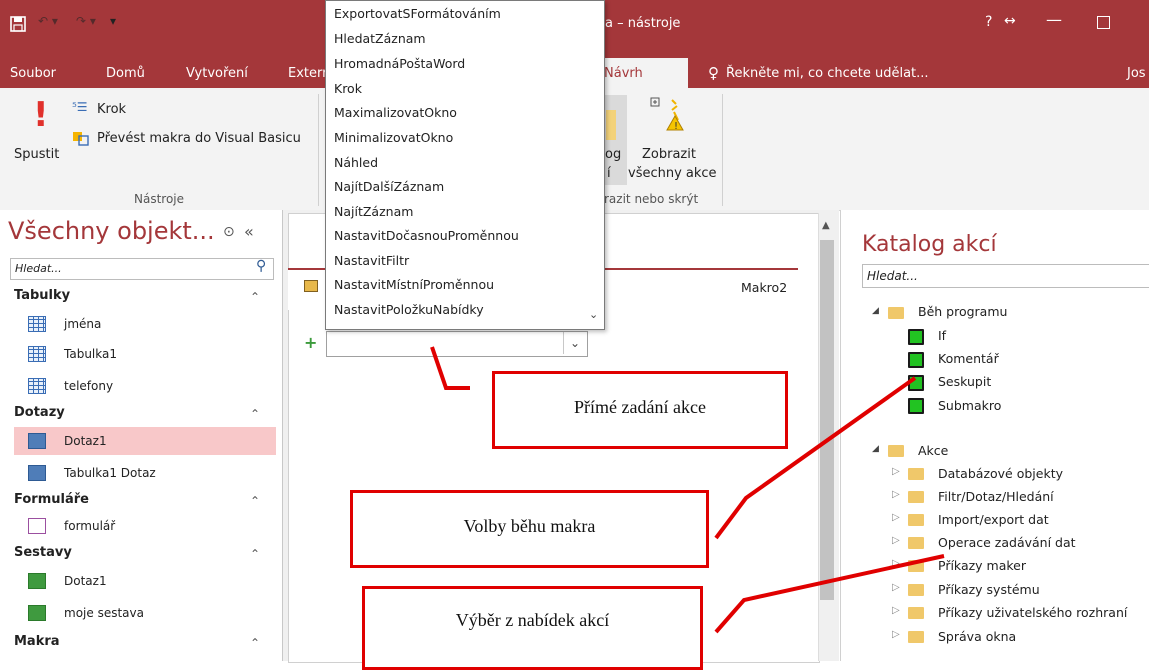 The height and width of the screenshot is (670, 1149). I want to click on callout-menu-text: Výběr z nabídek akcí, so click(532, 620).